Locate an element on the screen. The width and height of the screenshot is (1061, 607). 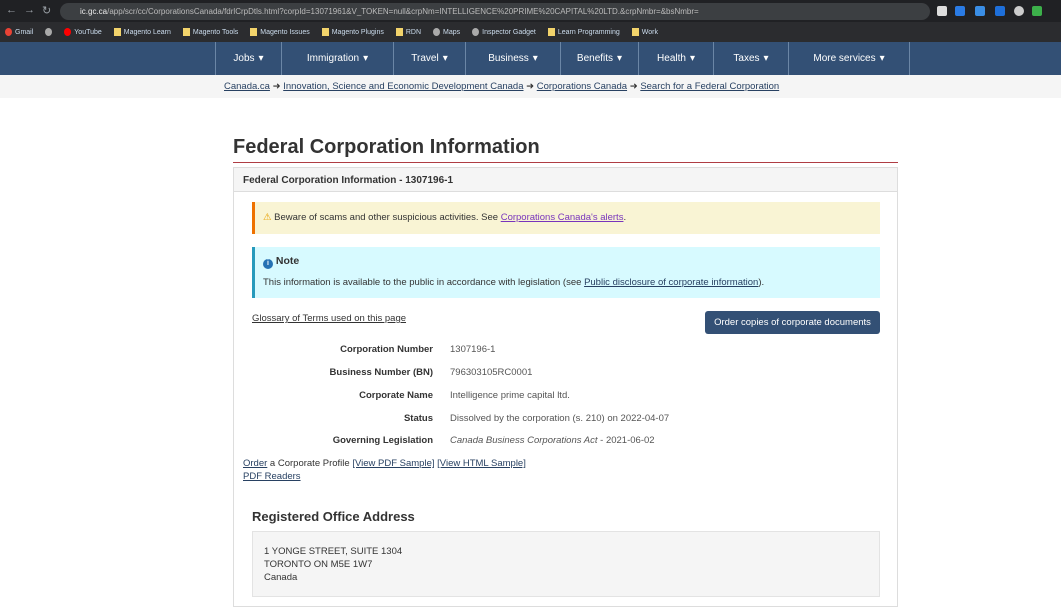
bookmark-item: Magento Learn is located at coordinates (142, 32).